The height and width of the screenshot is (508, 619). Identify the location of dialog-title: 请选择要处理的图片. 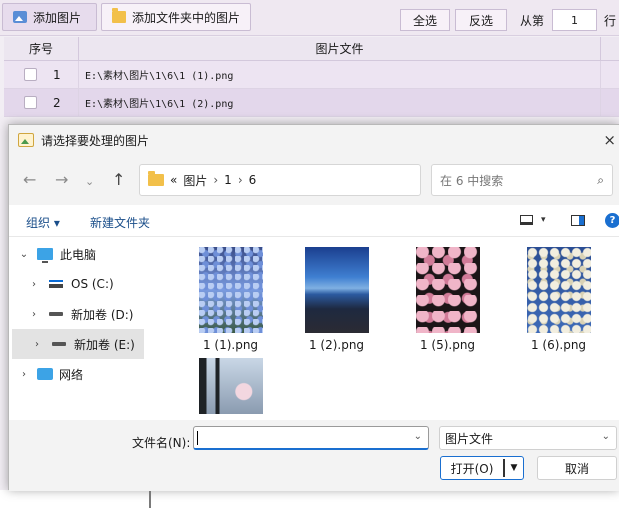
(95, 140).